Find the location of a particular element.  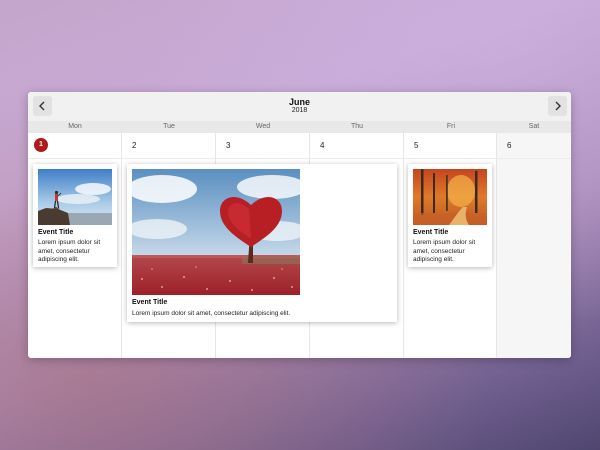

next-month-button is located at coordinates (557, 106).